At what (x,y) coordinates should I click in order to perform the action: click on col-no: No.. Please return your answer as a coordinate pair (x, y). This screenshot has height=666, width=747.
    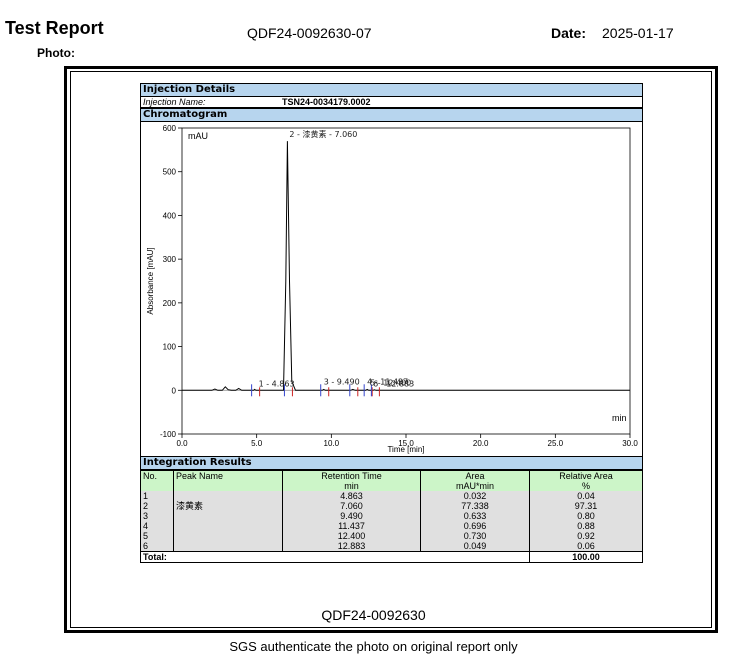
    Looking at the image, I should click on (157, 480).